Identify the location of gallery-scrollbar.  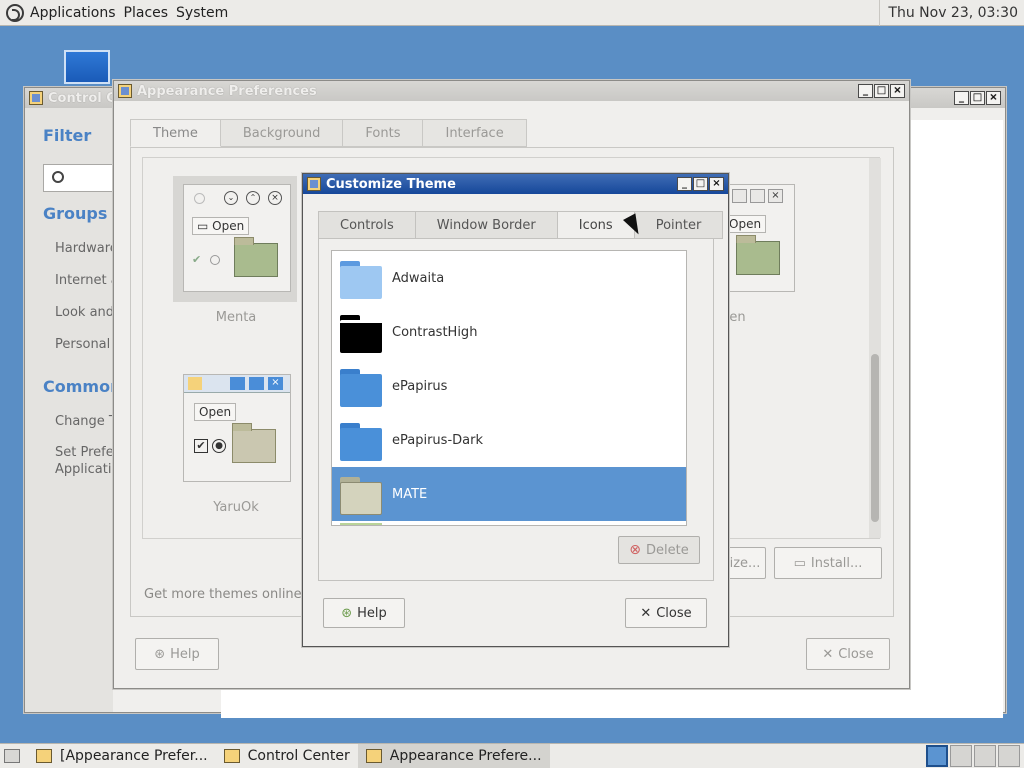
(875, 348).